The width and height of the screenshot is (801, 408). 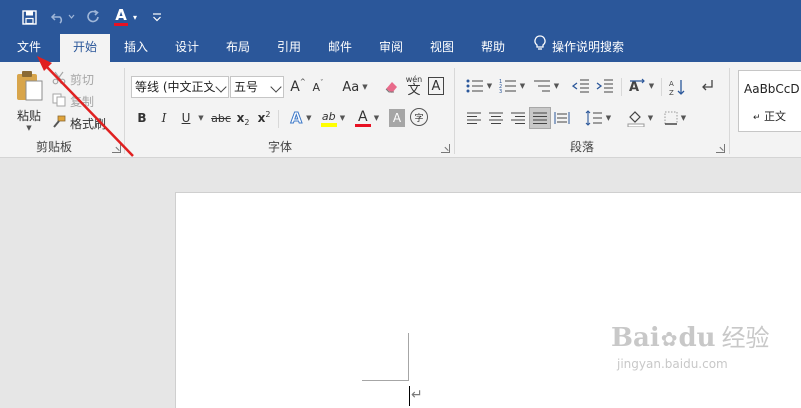 I want to click on svg-text: A, so click(x=671, y=84).